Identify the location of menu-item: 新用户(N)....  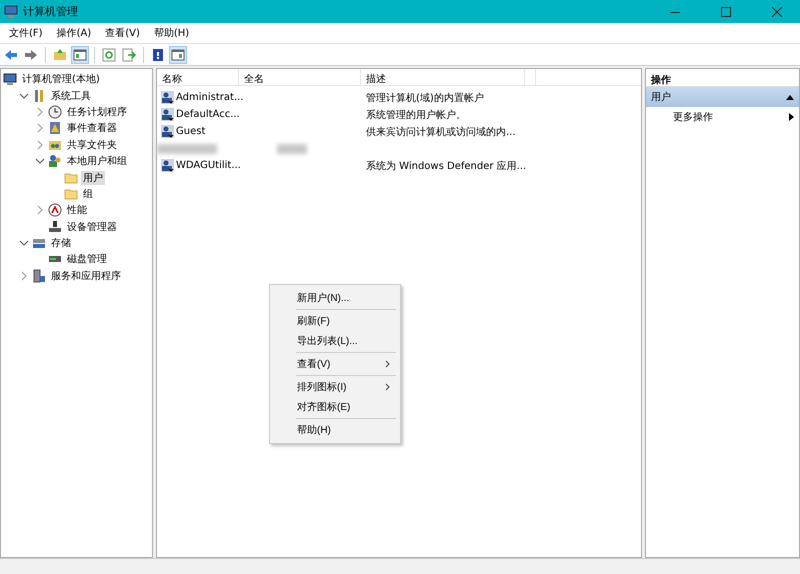
(335, 298).